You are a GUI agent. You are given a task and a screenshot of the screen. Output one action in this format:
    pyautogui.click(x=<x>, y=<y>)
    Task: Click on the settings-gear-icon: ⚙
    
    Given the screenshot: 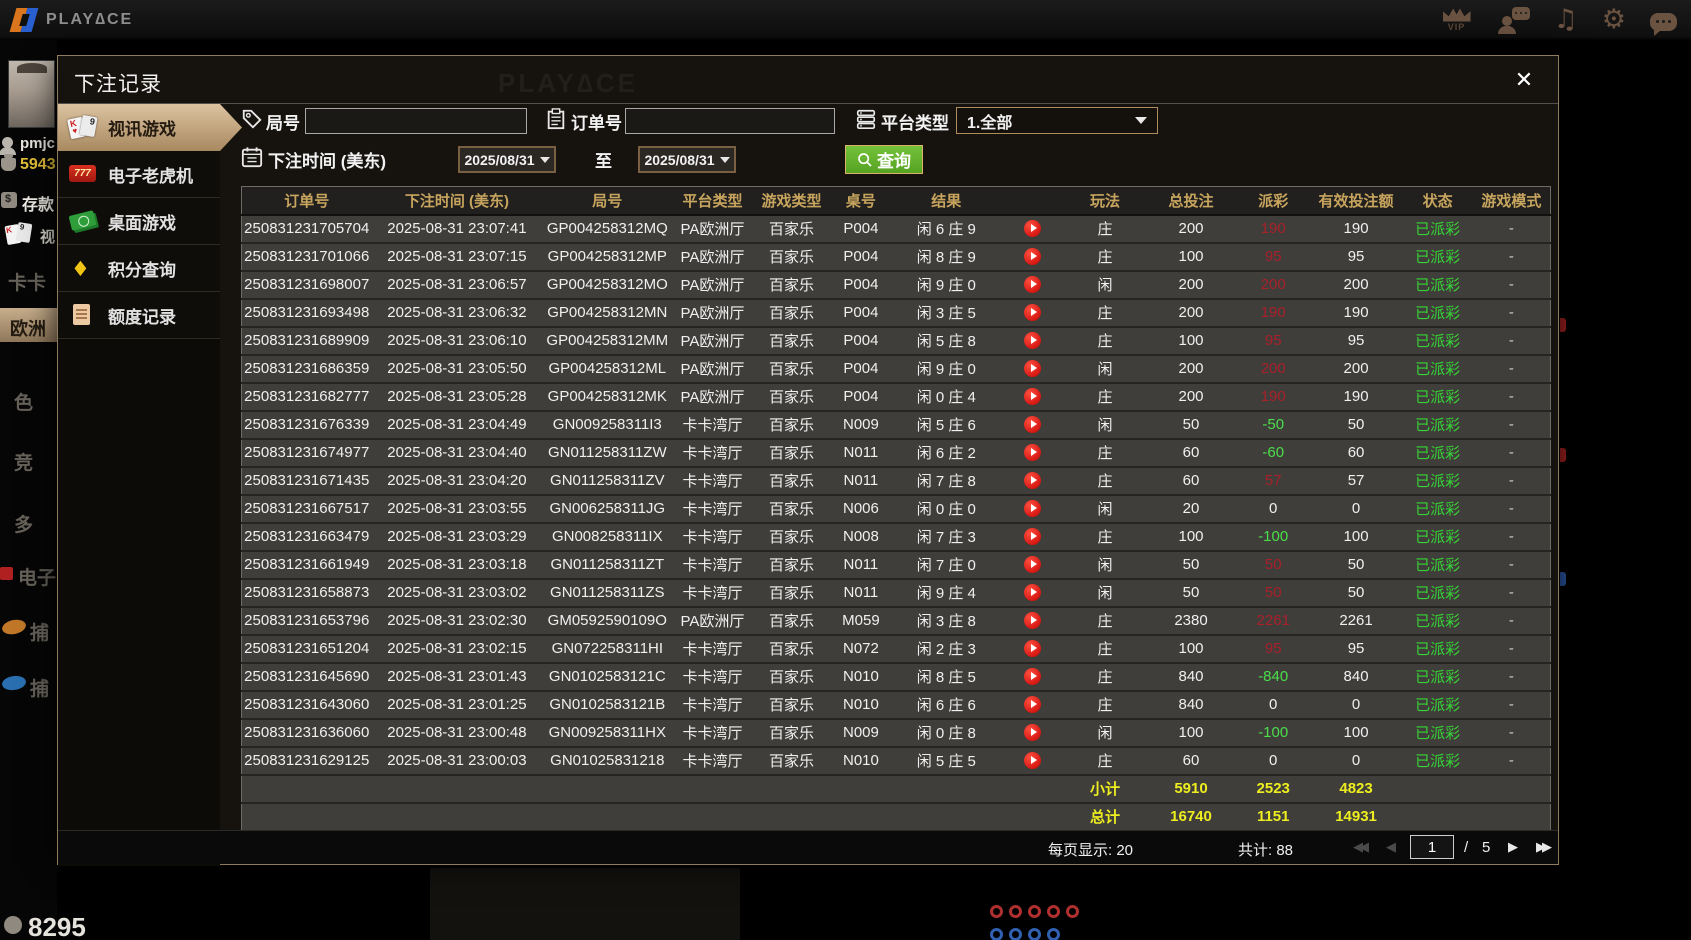 What is the action you would take?
    pyautogui.click(x=1614, y=20)
    